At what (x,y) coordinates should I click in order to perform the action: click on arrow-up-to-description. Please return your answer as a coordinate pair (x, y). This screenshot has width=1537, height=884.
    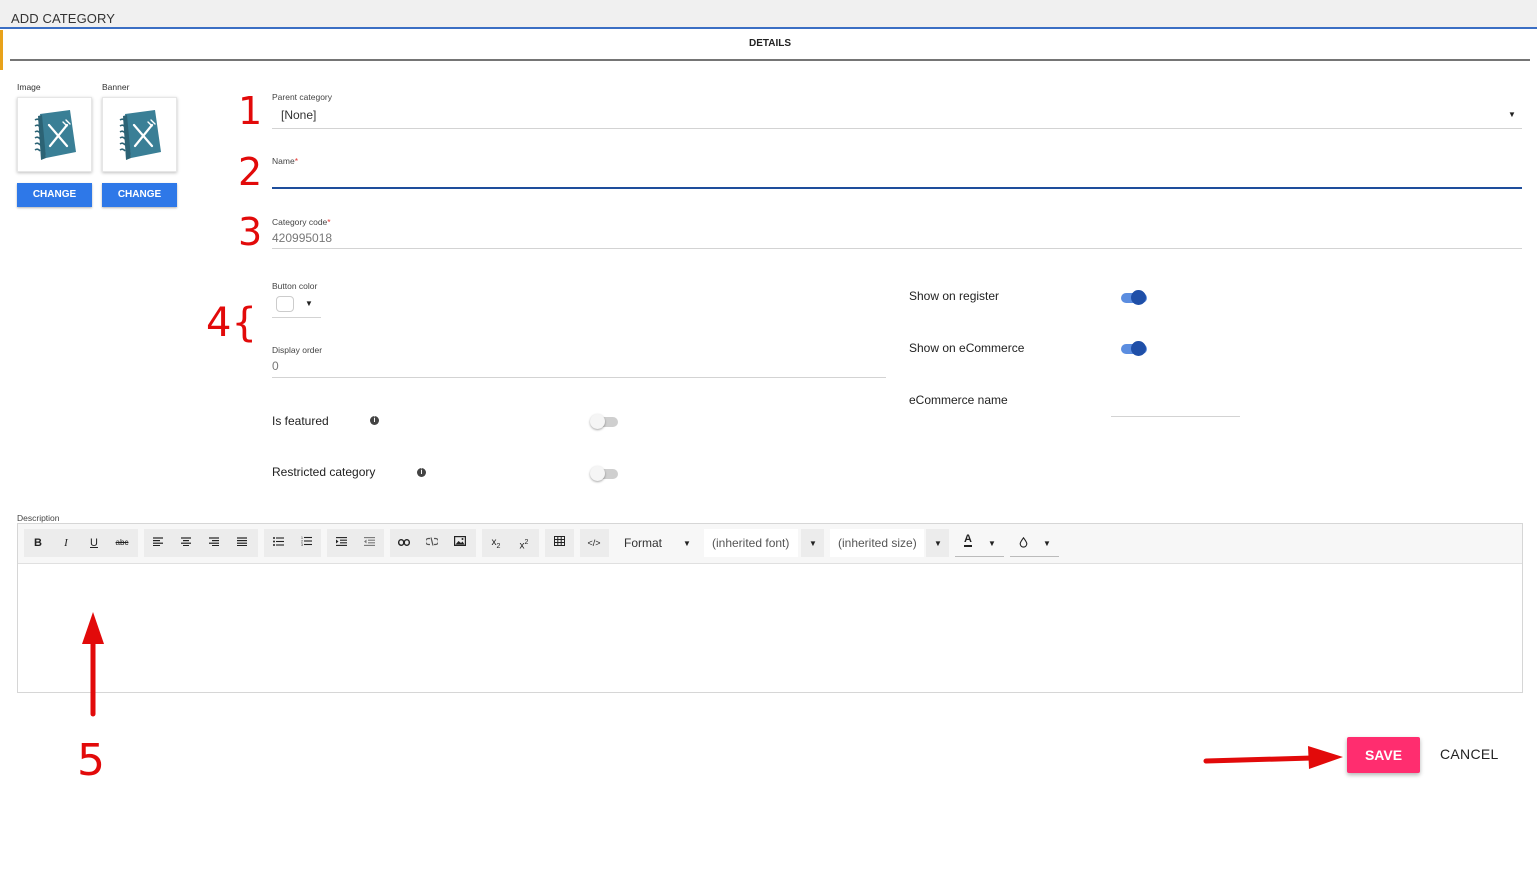
    Looking at the image, I should click on (93, 664).